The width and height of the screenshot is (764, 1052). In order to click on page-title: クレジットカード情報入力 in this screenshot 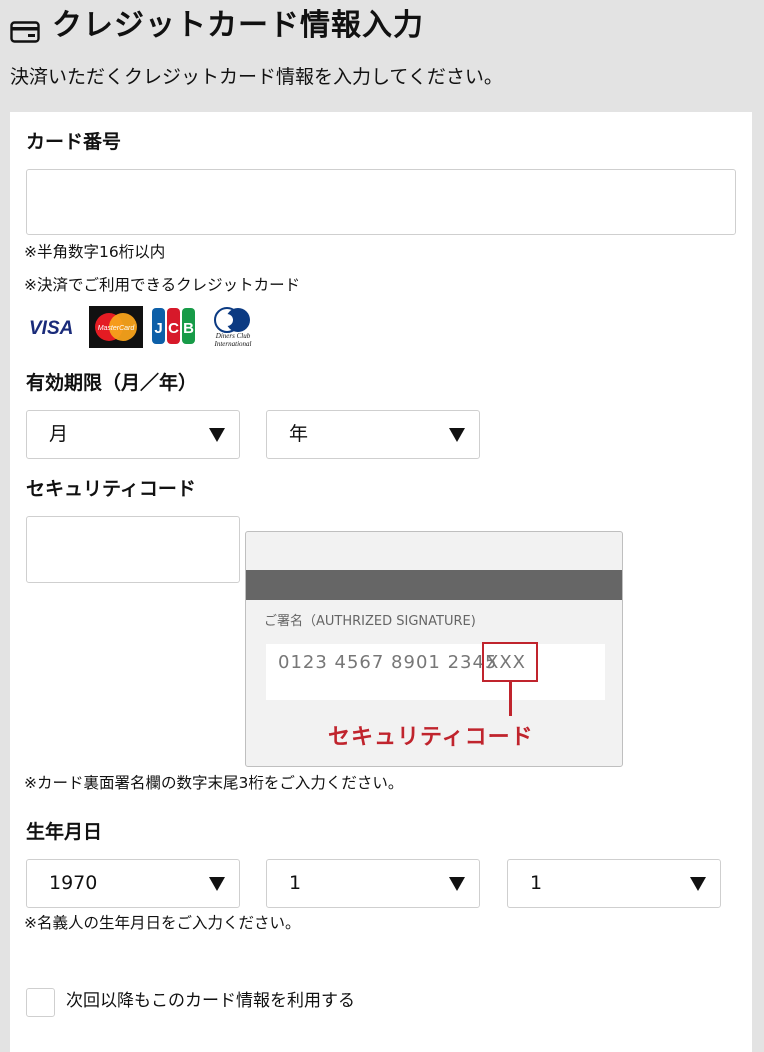, I will do `click(238, 25)`.